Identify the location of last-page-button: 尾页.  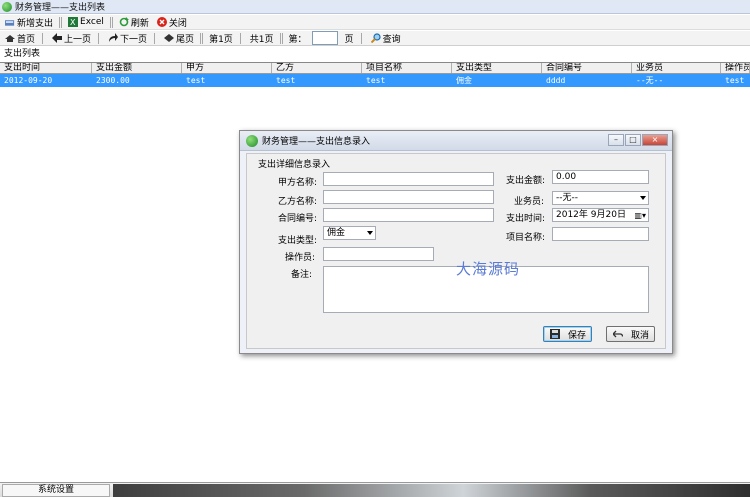
(179, 38).